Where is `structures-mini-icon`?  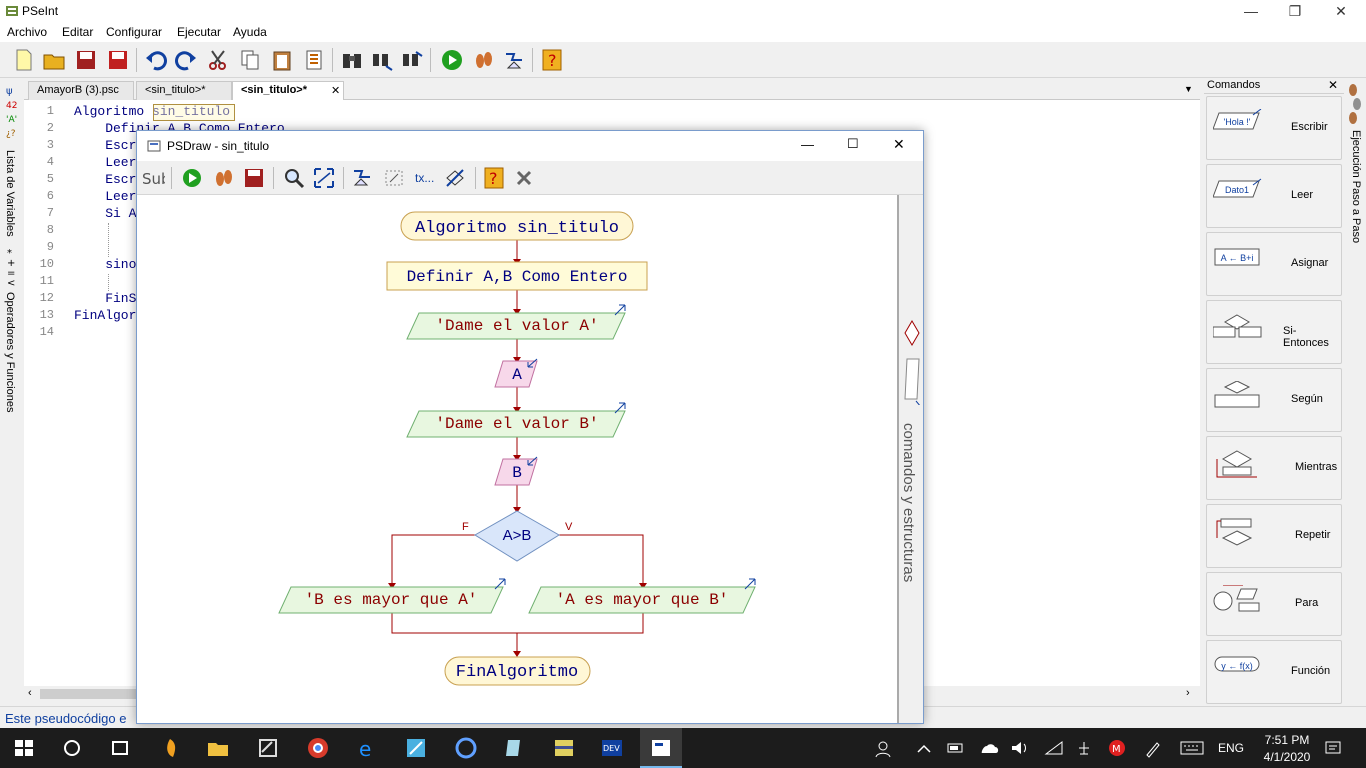
structures-mini-icon is located at coordinates (912, 360).